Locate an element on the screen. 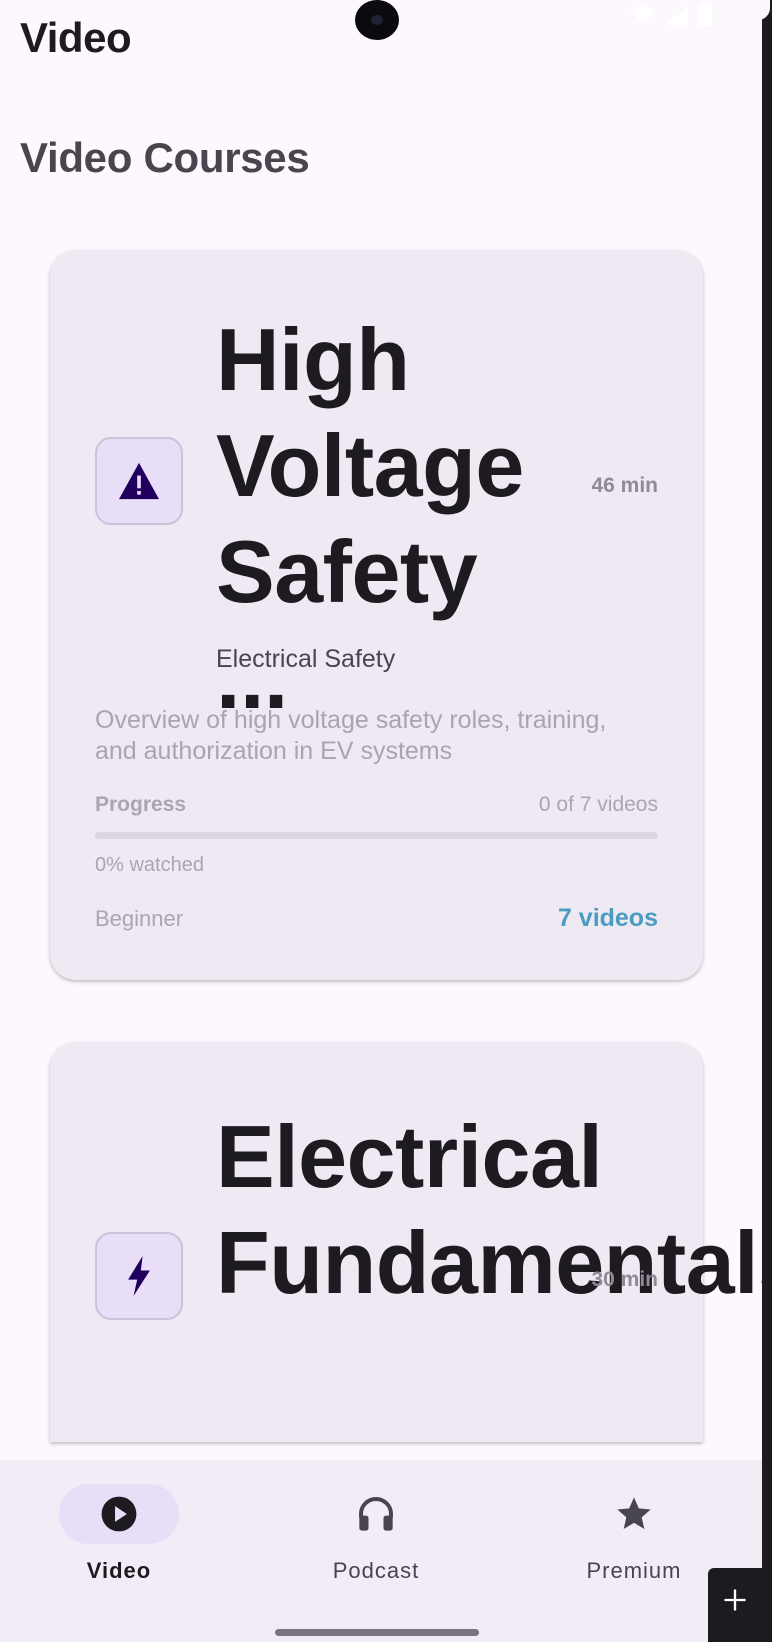 This screenshot has width=772, height=1642. video-count-link: 7 videos is located at coordinates (608, 918).